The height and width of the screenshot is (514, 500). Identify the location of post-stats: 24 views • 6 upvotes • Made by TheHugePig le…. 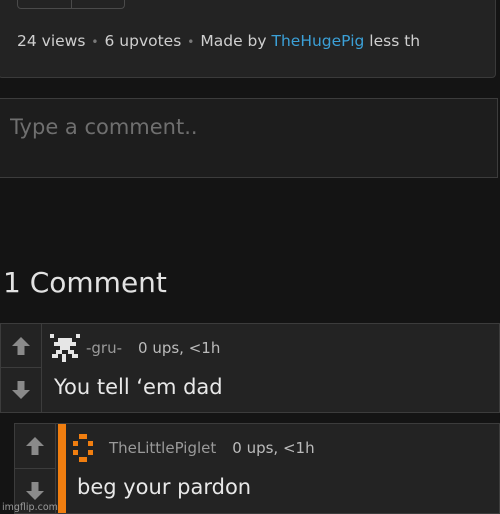
(218, 41).